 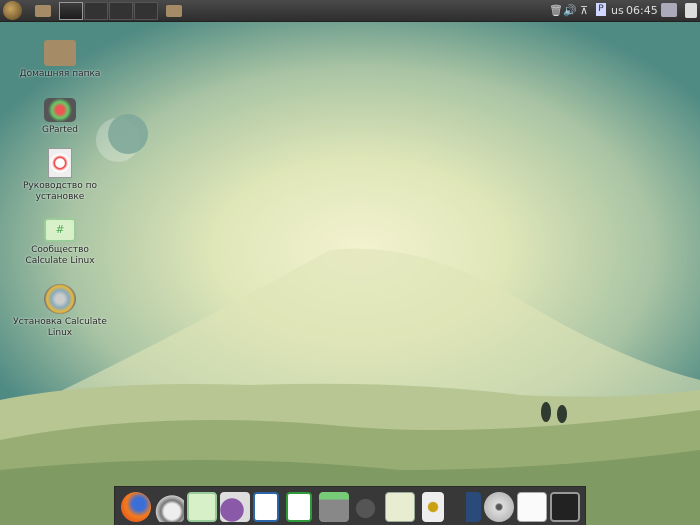 I want to click on desktop-icon-install-guide: Руководство по установке, so click(x=60, y=175).